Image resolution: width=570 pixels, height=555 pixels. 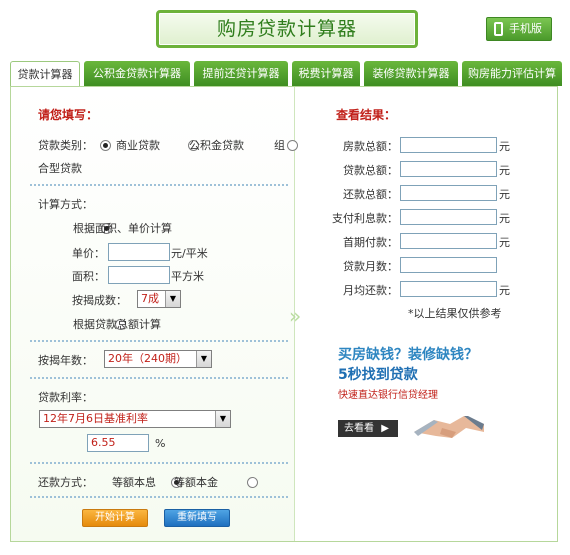 I want to click on handshake-icon, so click(x=449, y=427).